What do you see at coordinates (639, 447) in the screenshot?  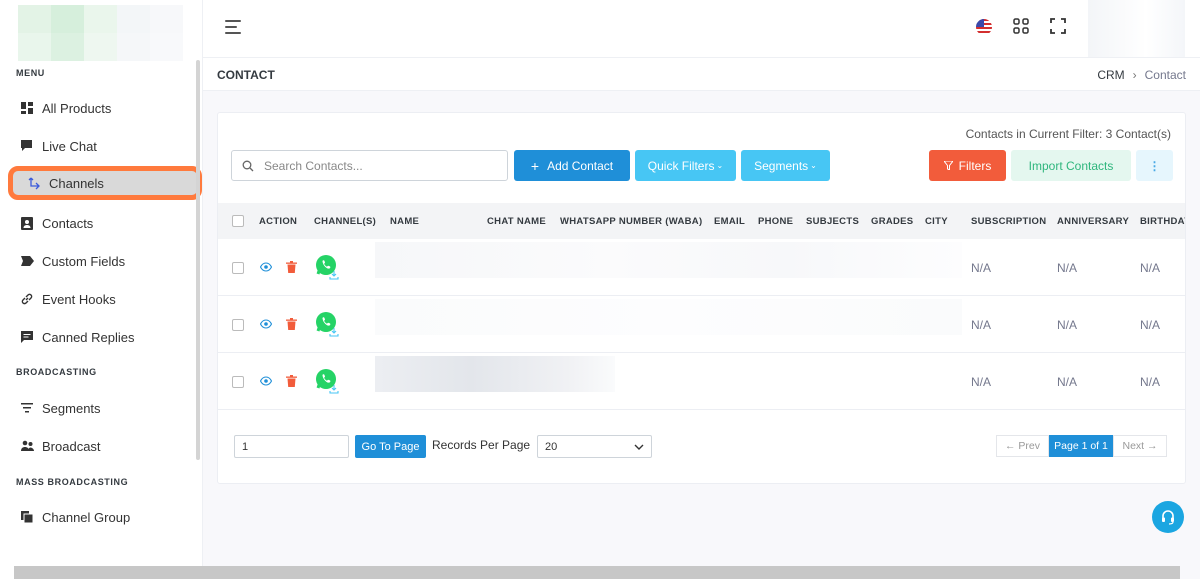 I see `chevron-down-icon` at bounding box center [639, 447].